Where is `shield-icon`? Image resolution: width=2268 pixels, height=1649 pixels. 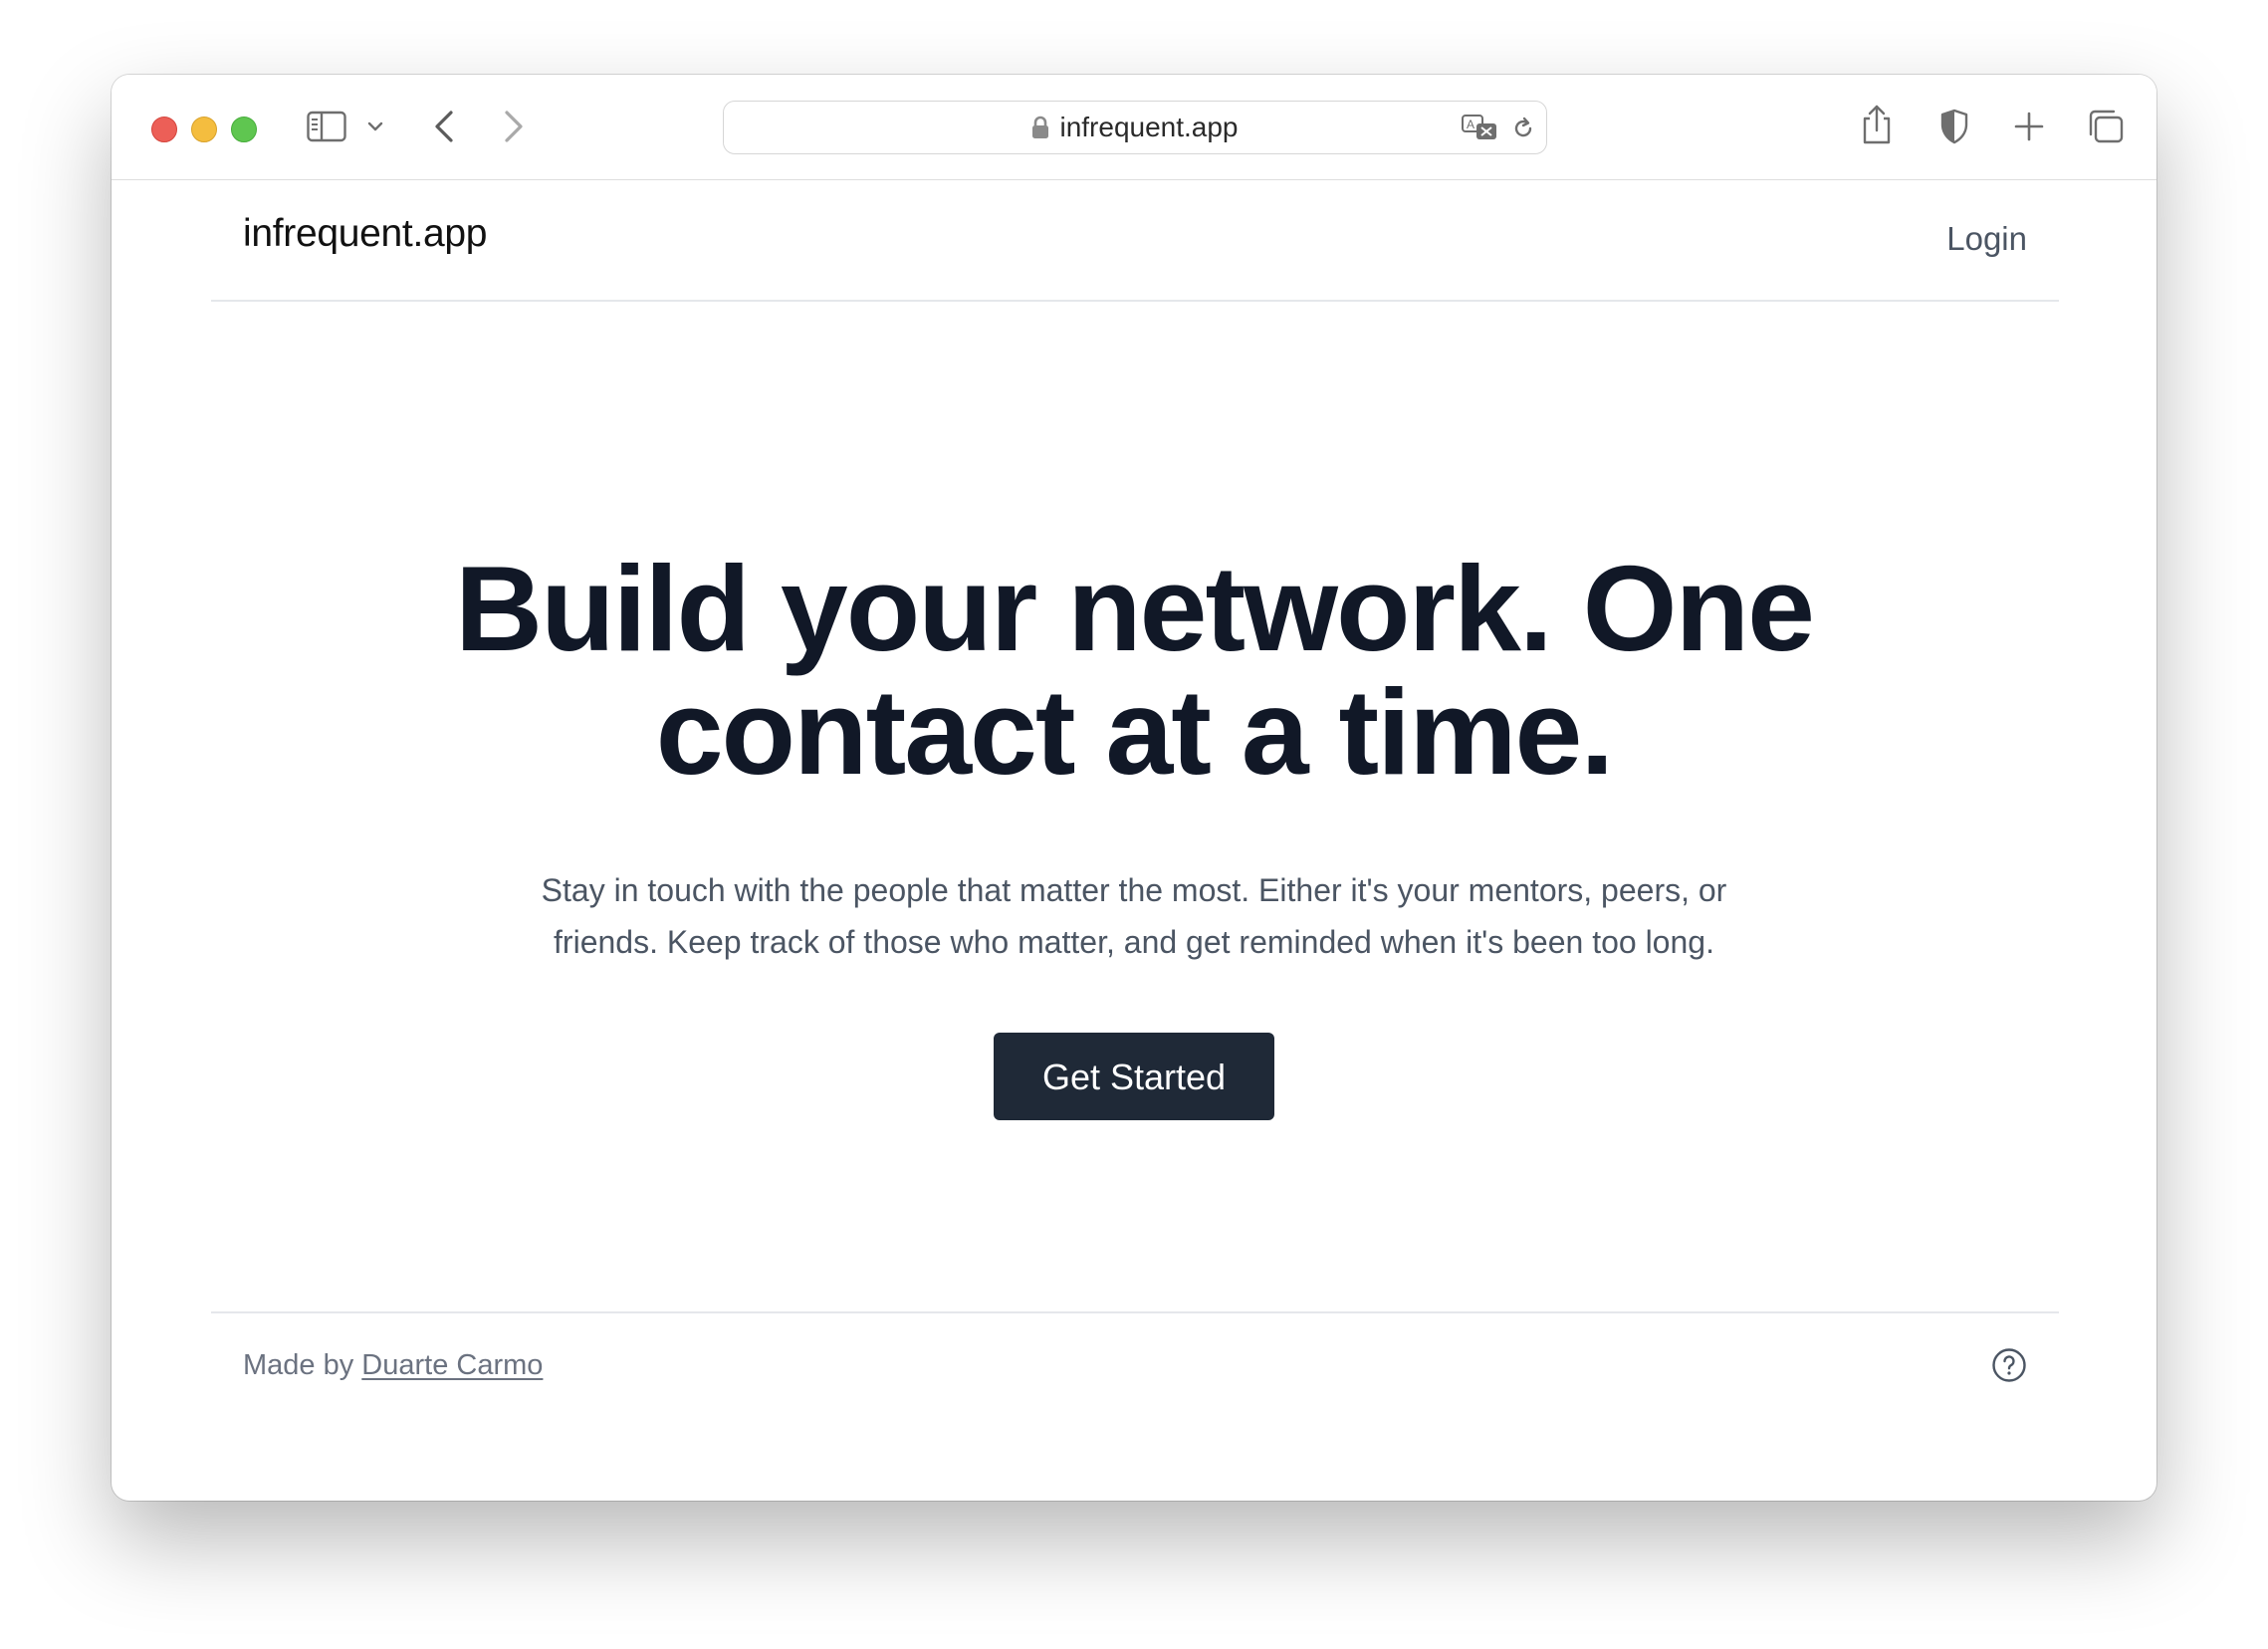
shield-icon is located at coordinates (1954, 126).